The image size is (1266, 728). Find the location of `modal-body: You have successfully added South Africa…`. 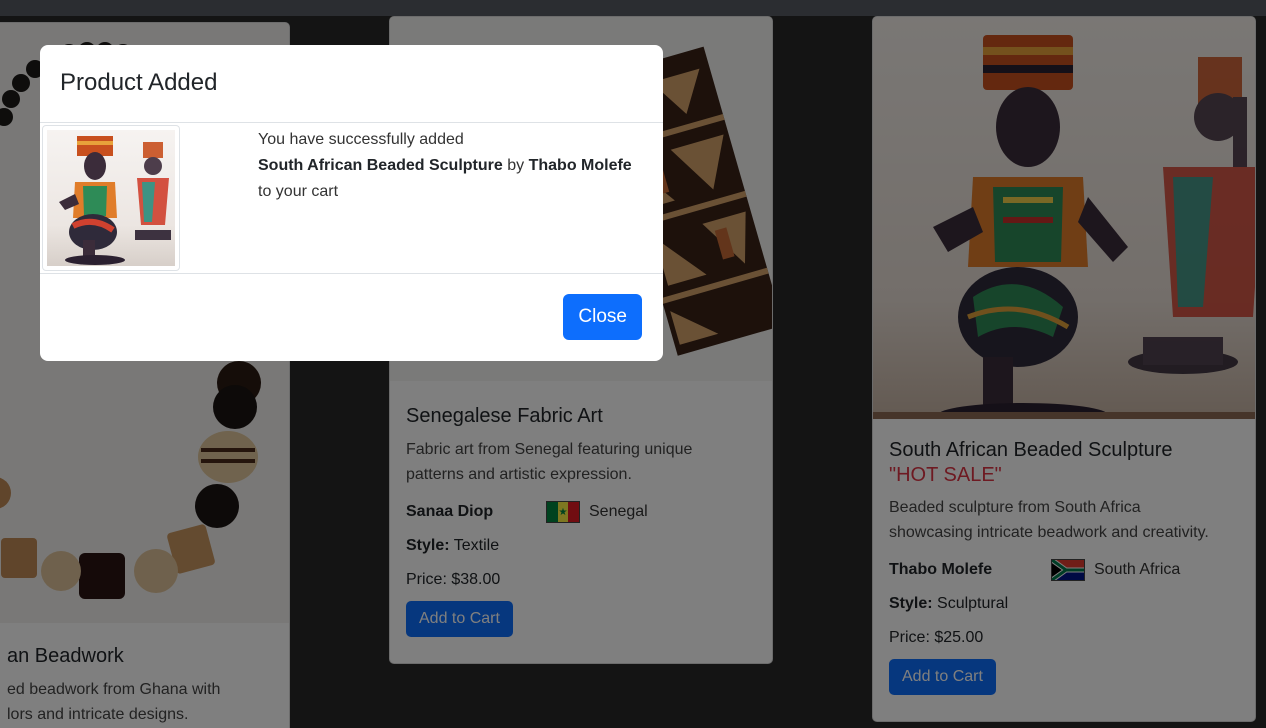

modal-body: You have successfully added South Africa… is located at coordinates (351, 198).